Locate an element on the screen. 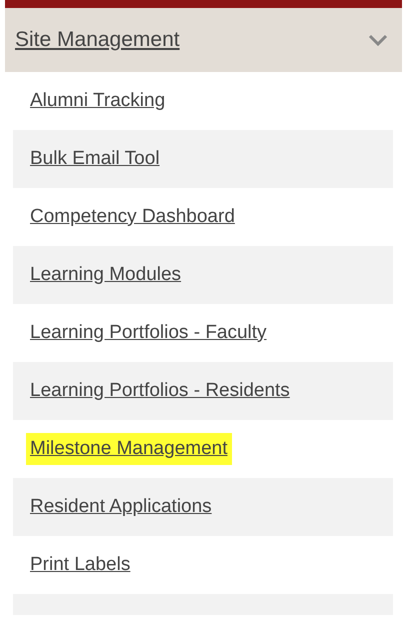 The width and height of the screenshot is (412, 621). menu-link: Alumni Tracking is located at coordinates (98, 101).